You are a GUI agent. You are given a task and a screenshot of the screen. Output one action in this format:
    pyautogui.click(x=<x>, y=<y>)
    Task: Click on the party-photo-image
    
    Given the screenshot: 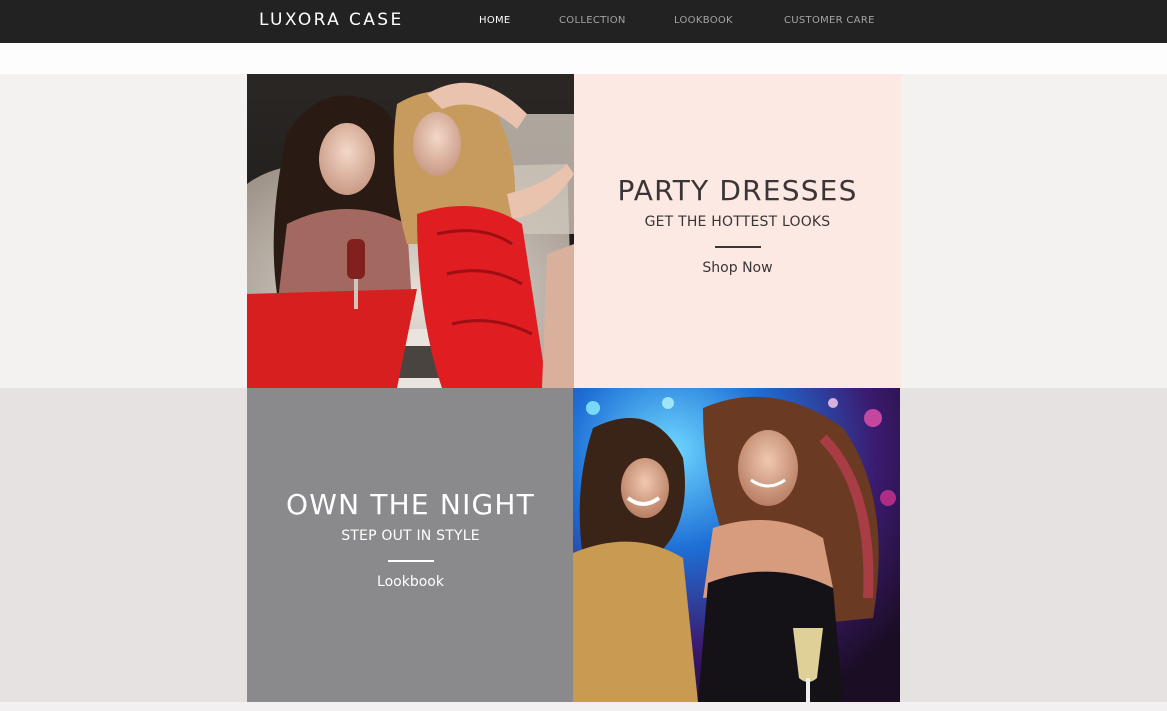 What is the action you would take?
    pyautogui.click(x=410, y=231)
    